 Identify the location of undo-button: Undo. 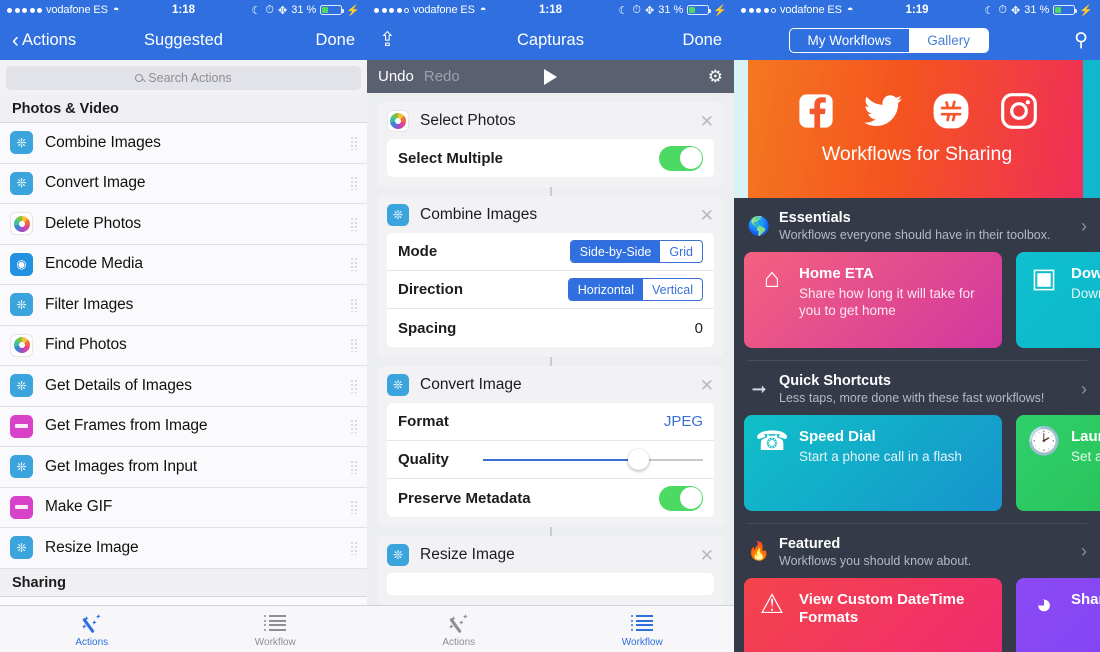
(396, 76).